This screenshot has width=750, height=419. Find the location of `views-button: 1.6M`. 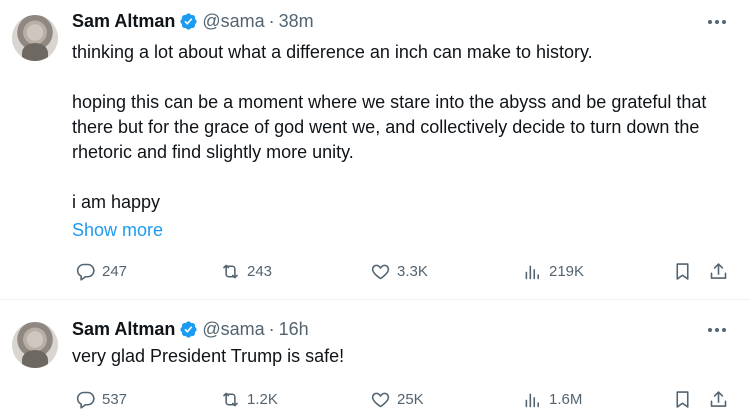

views-button: 1.6M is located at coordinates (552, 399).